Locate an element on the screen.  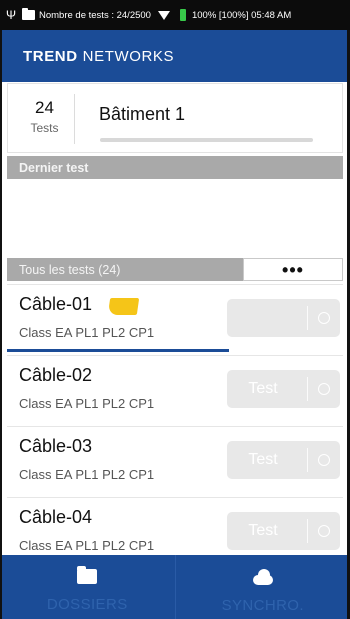
test-count: 24 is located at coordinates (44, 107).